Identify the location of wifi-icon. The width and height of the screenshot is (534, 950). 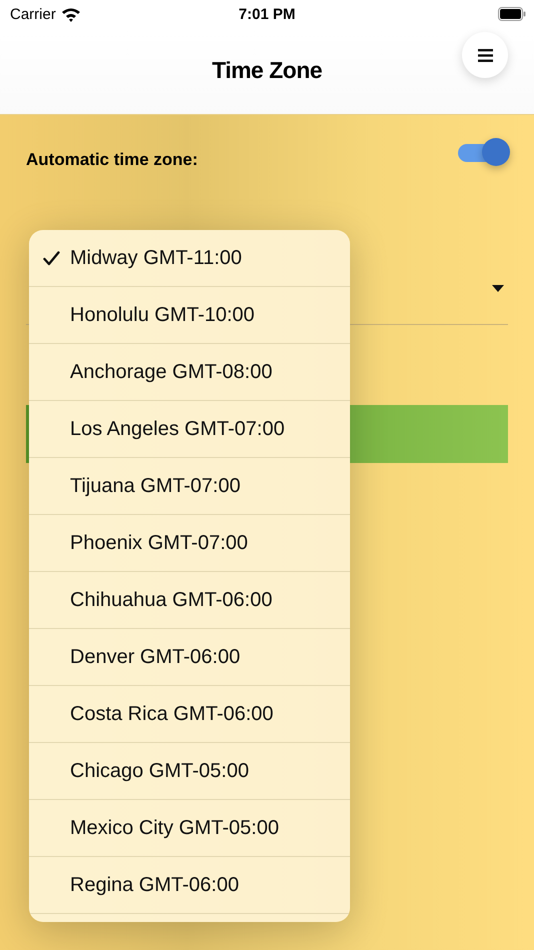
(70, 14).